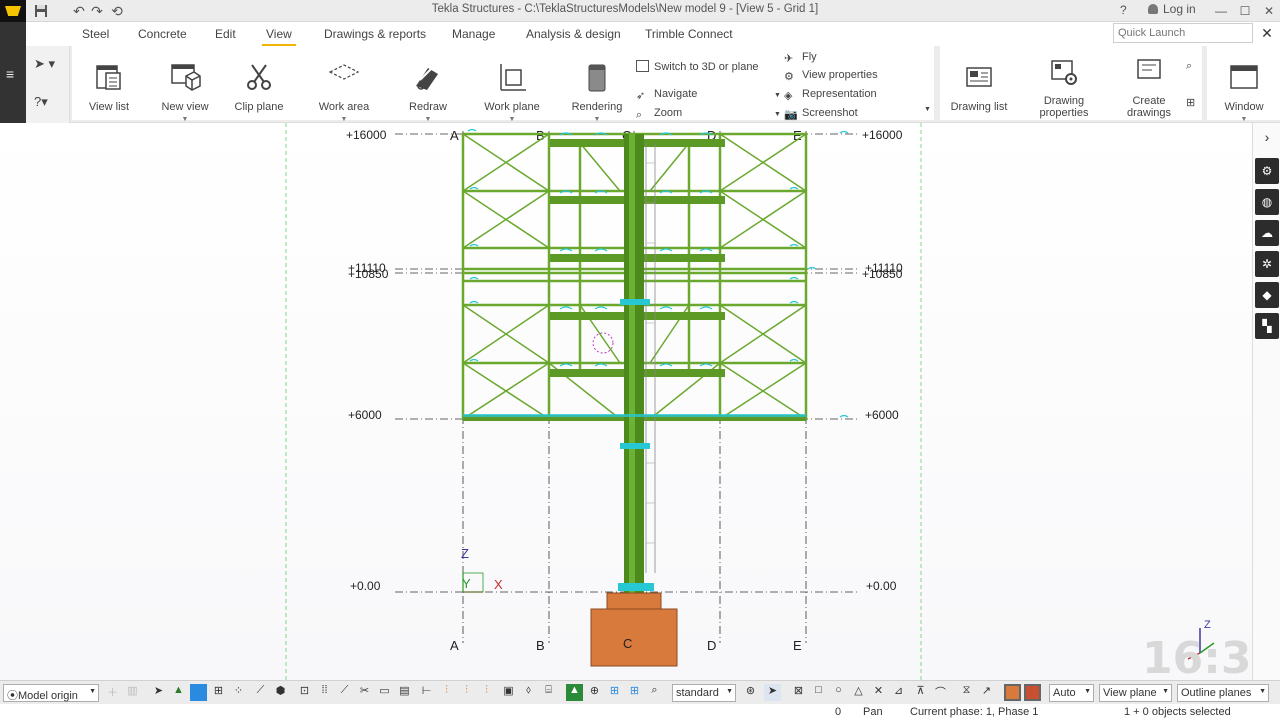 This screenshot has width=1280, height=720. Describe the element at coordinates (1267, 264) in the screenshot. I see `settings-icon: ✲` at that location.